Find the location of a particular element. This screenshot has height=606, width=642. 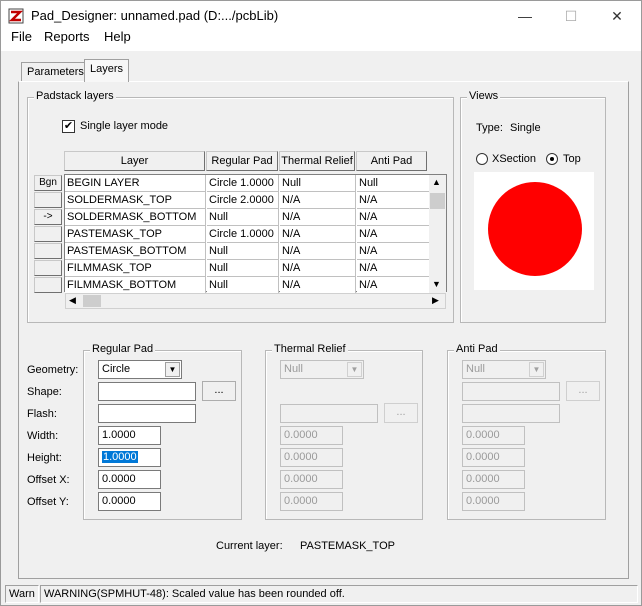

shape-label: Shape: is located at coordinates (44, 392).